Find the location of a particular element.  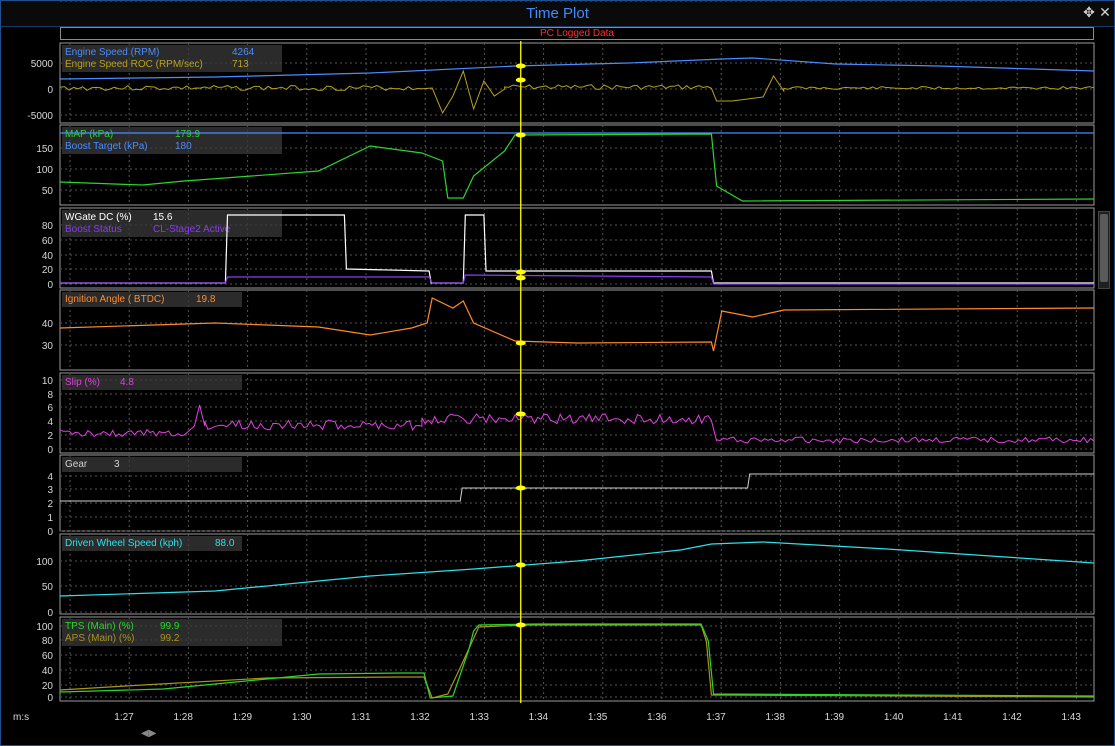

x-tick-label: 1:41 is located at coordinates (953, 717).